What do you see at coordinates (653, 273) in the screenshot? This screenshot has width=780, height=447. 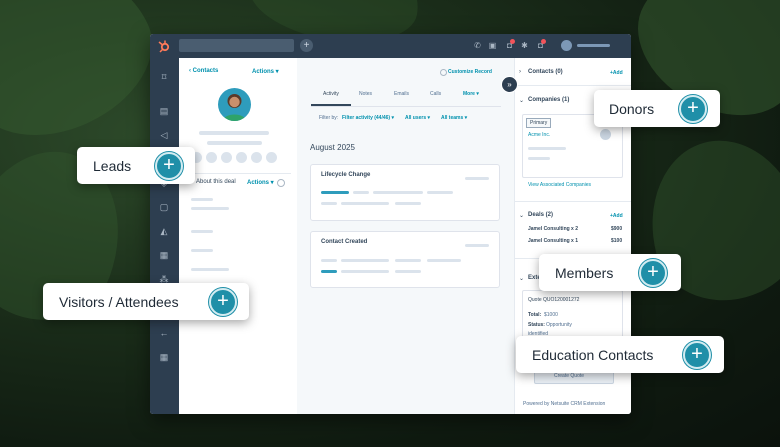 I see `add-members-icon: +` at bounding box center [653, 273].